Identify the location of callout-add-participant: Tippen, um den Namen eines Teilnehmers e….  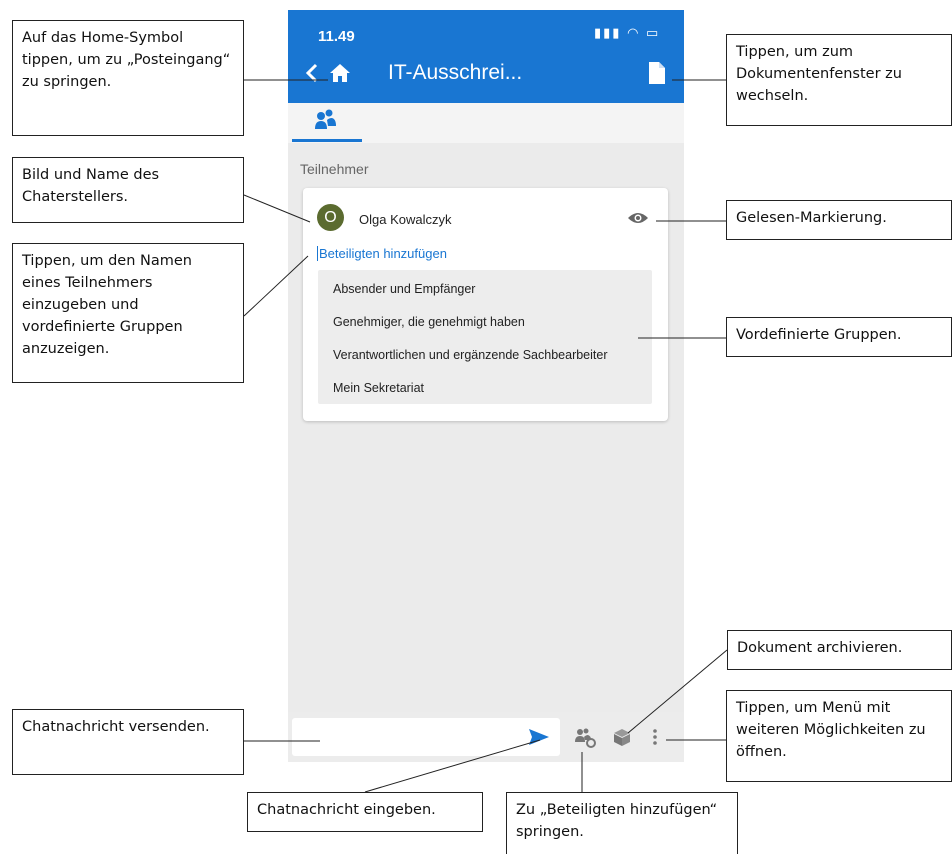
(128, 313).